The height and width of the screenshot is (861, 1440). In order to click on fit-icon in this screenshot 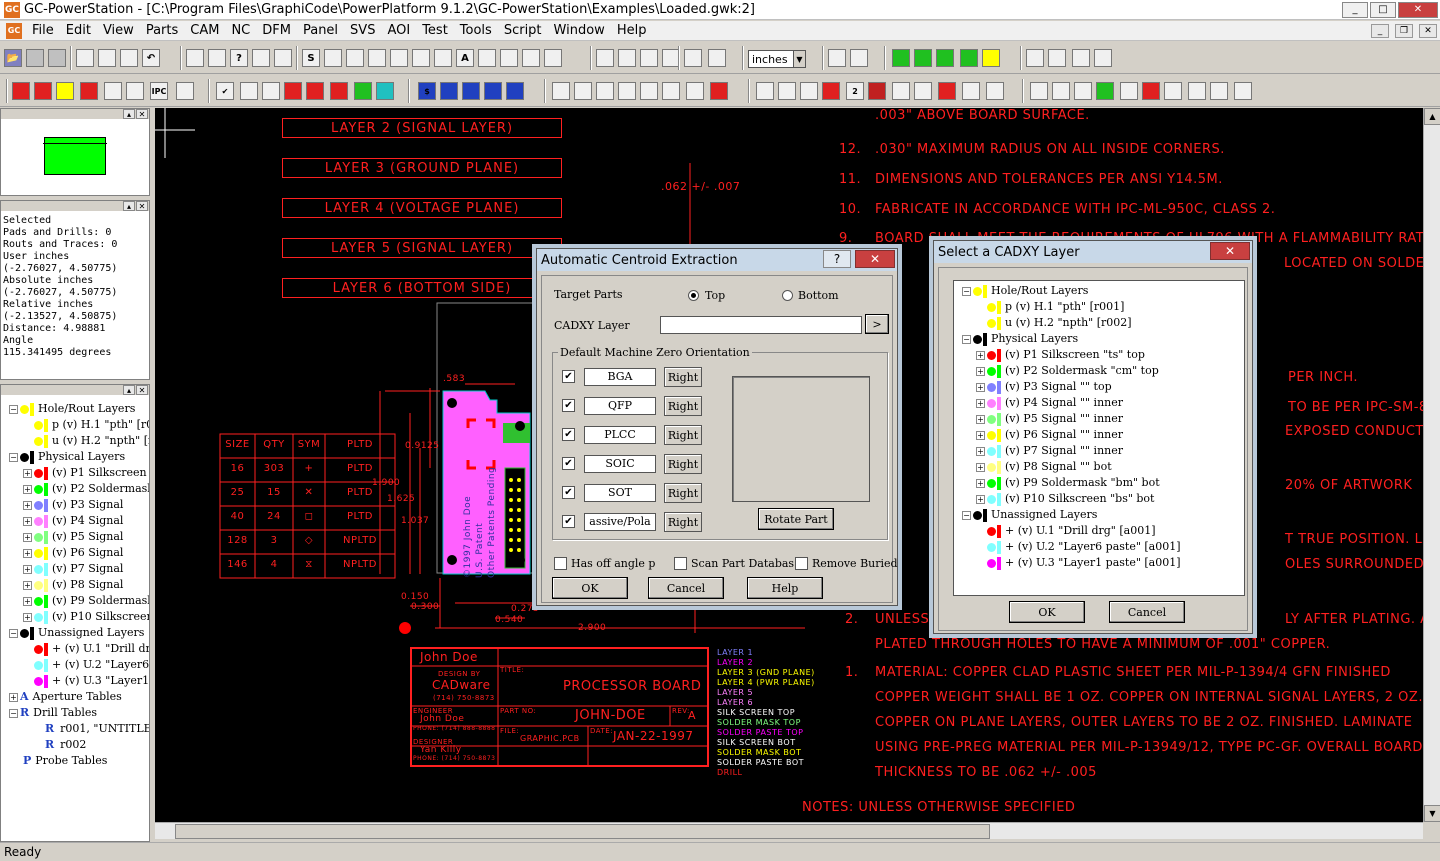, I will do `click(1103, 58)`.